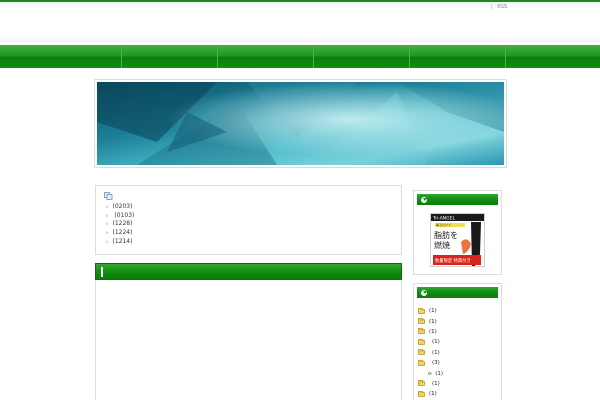 Image resolution: width=600 pixels, height=400 pixels. What do you see at coordinates (457, 199) in the screenshot?
I see `sidebar-ad-heading` at bounding box center [457, 199].